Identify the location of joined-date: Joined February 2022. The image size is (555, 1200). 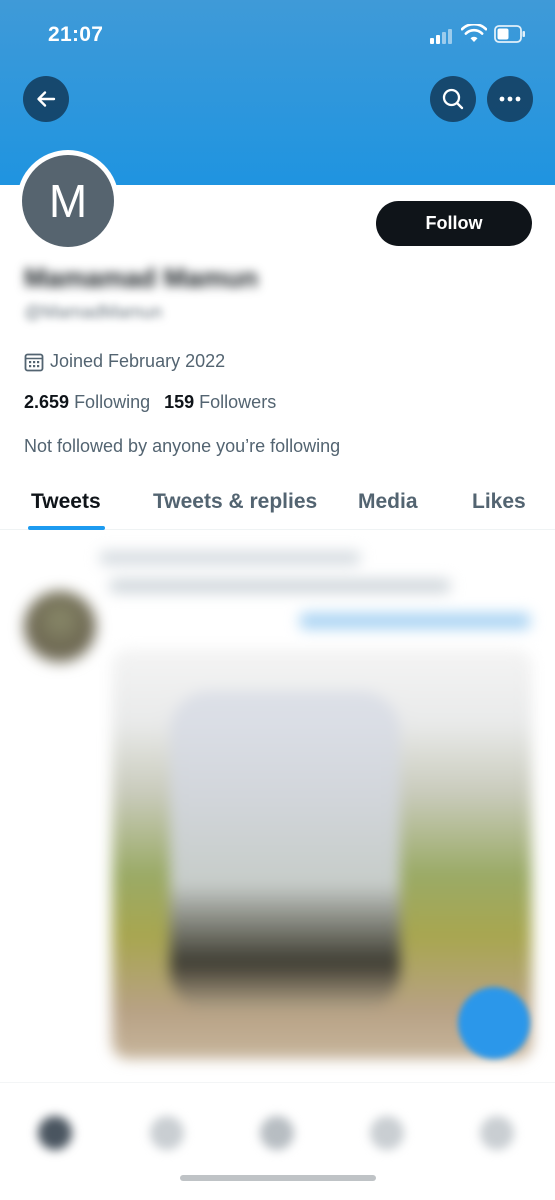
(124, 361).